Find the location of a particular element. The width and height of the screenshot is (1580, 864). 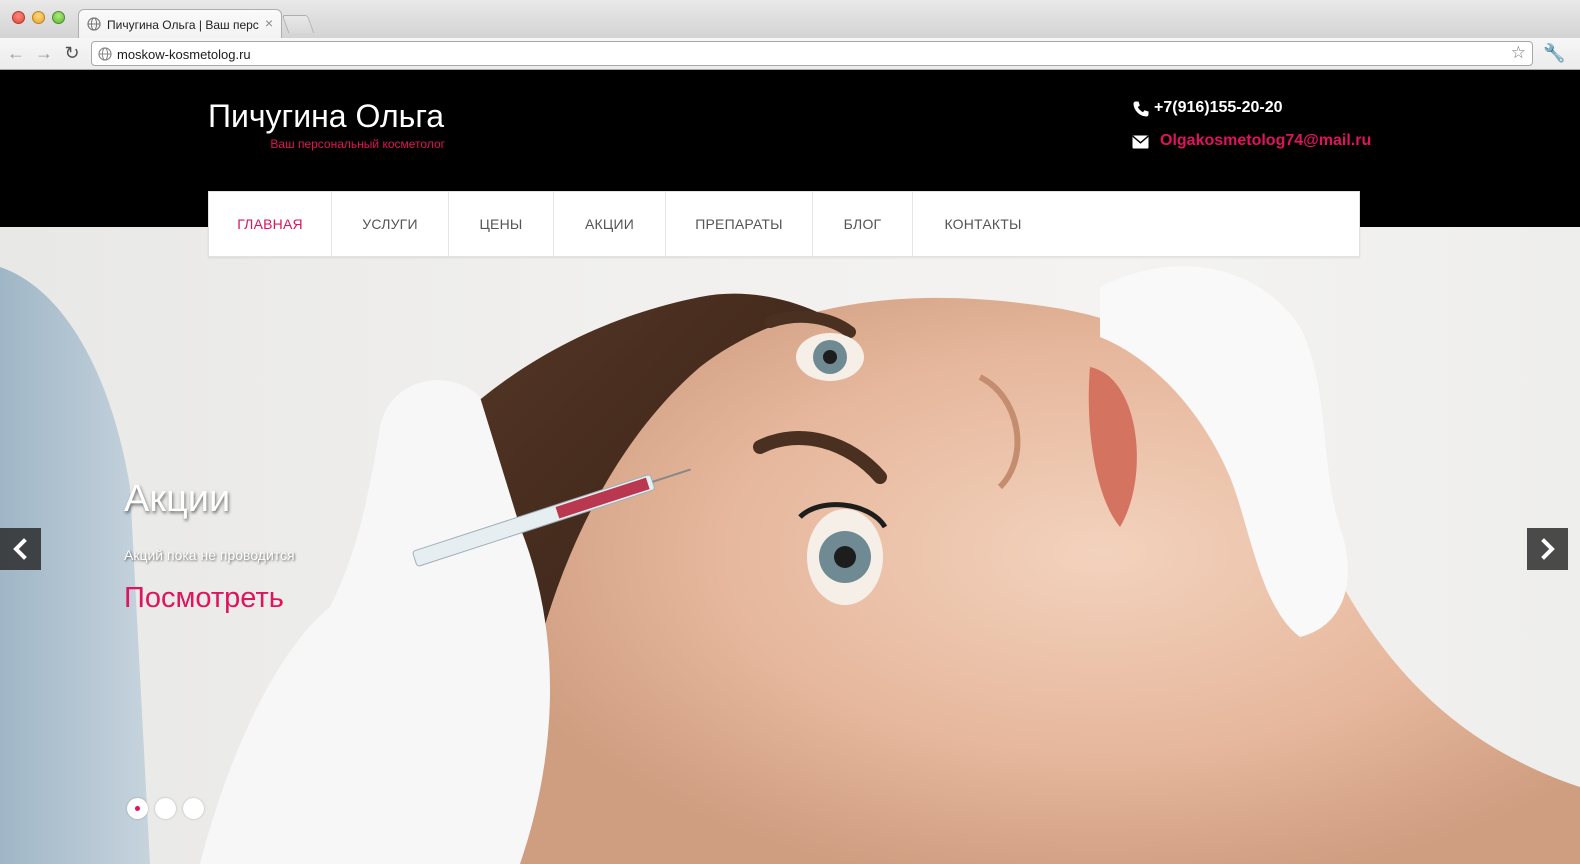

slider-next-button is located at coordinates (1547, 549).